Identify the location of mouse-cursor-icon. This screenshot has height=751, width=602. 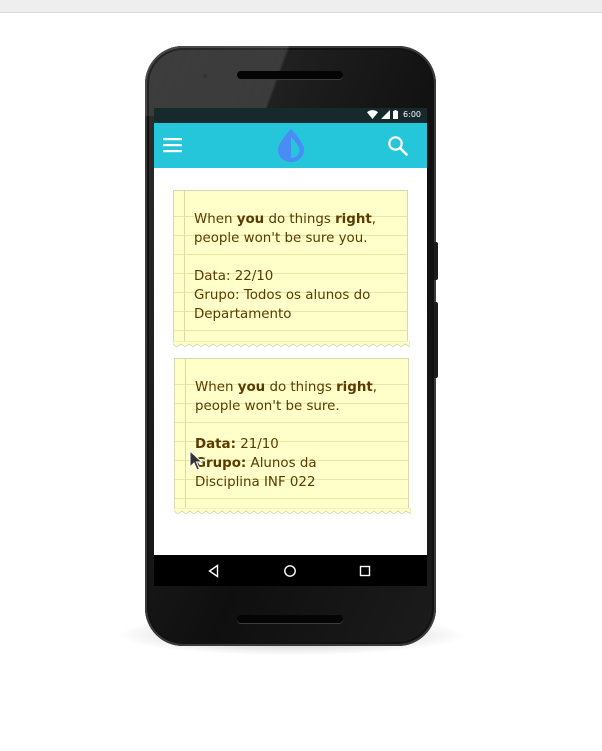
(196, 460).